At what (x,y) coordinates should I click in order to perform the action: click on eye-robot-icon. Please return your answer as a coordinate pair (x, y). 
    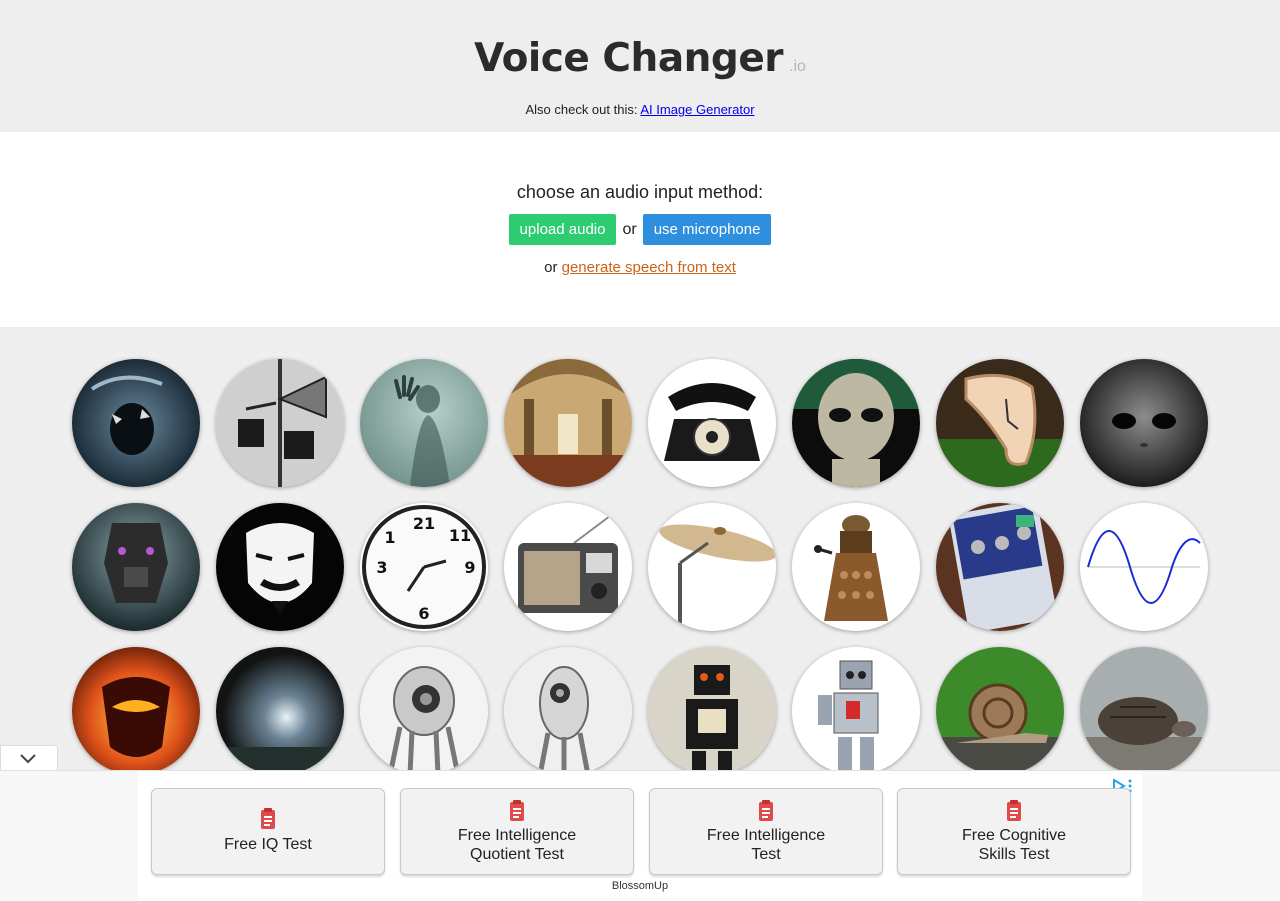
    Looking at the image, I should click on (424, 711).